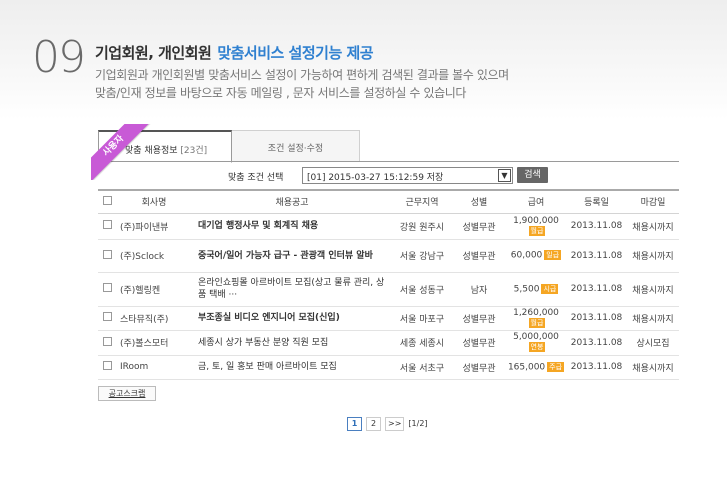 The height and width of the screenshot is (487, 727). Describe the element at coordinates (154, 318) in the screenshot. I see `company-name: 스타뮤직(주)` at that location.